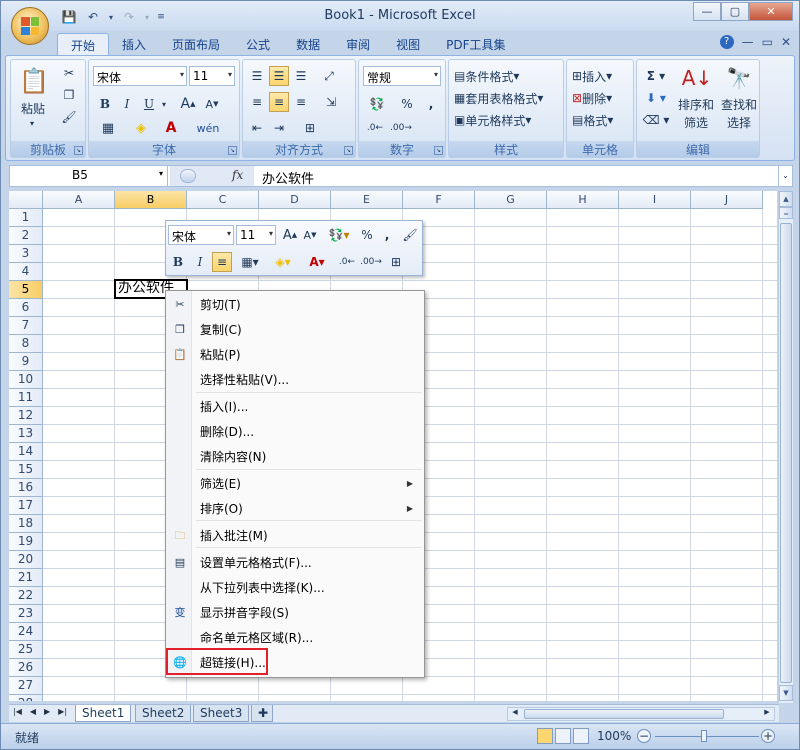 Image resolution: width=800 pixels, height=750 pixels. What do you see at coordinates (402, 76) in the screenshot?
I see `number-format-combo: 常规 ▾` at bounding box center [402, 76].